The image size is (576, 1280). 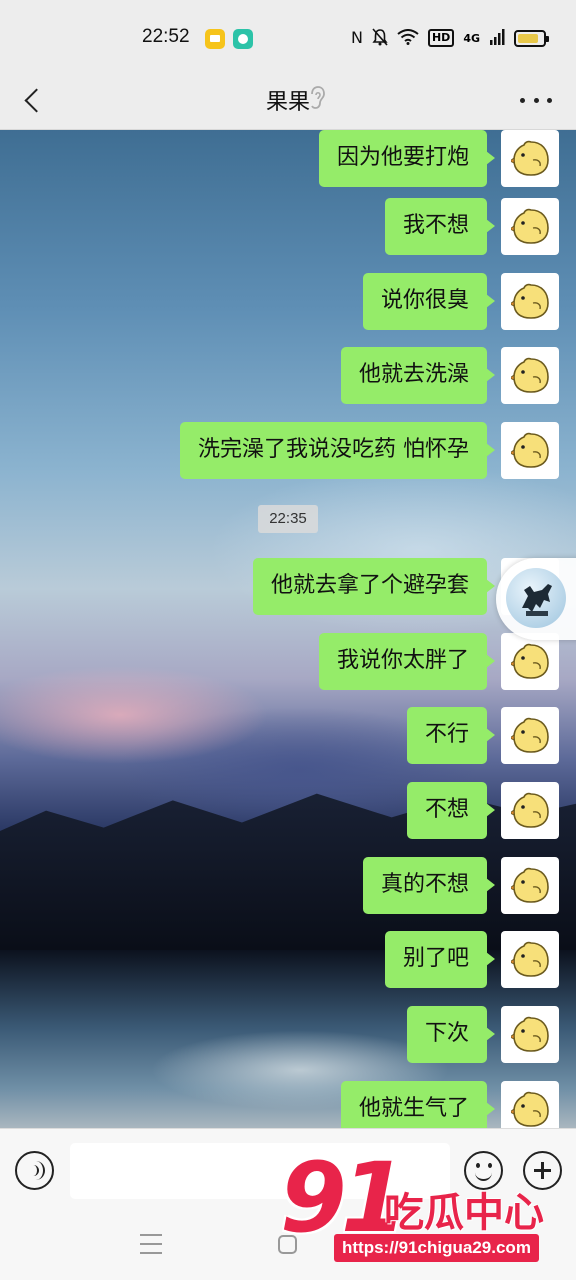 I want to click on message-row: 不想, so click(x=482, y=810).